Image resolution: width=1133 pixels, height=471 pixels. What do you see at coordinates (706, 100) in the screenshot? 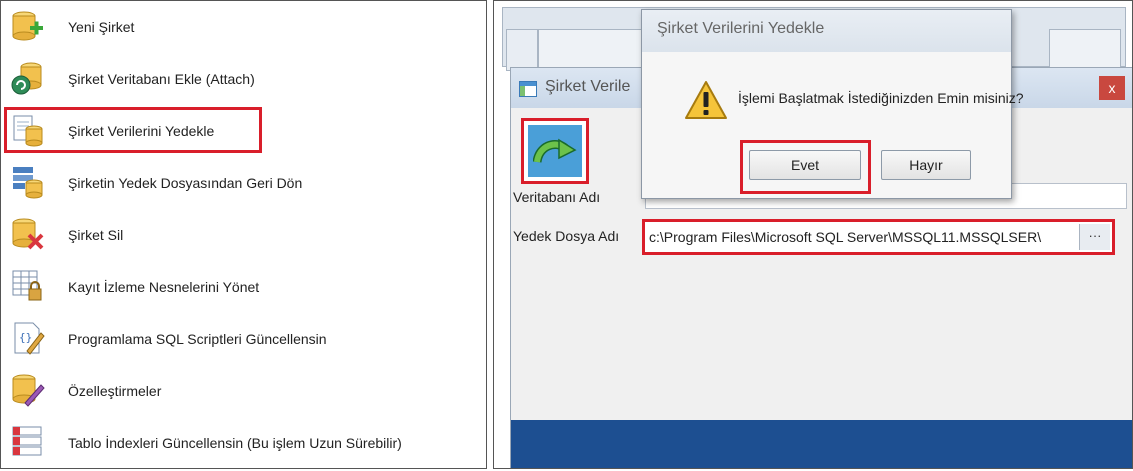
I see `warning-icon` at bounding box center [706, 100].